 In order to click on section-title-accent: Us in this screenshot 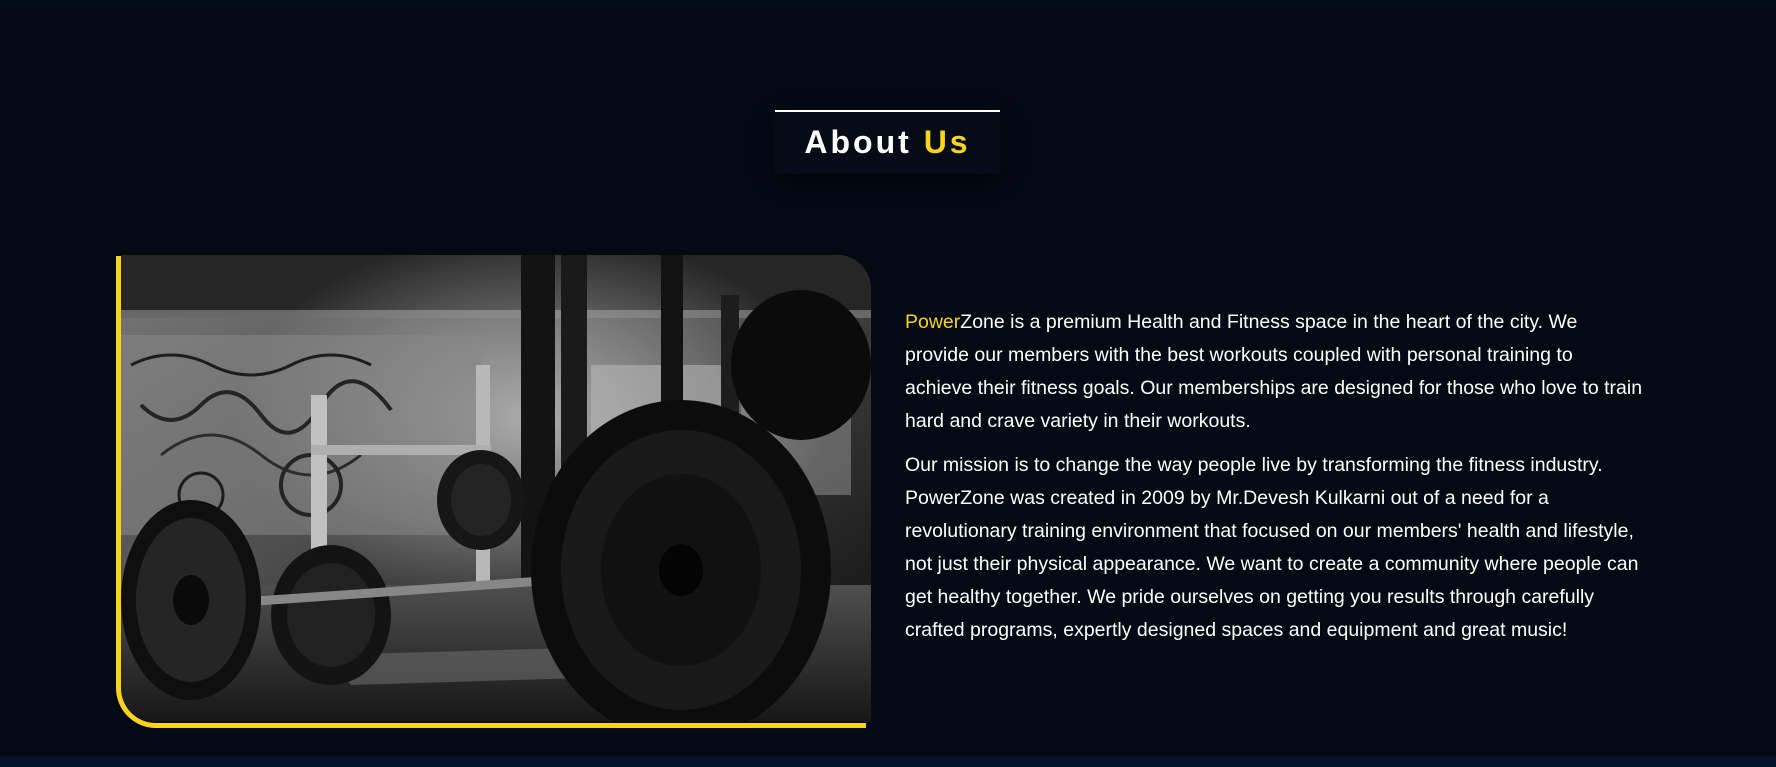, I will do `click(947, 142)`.